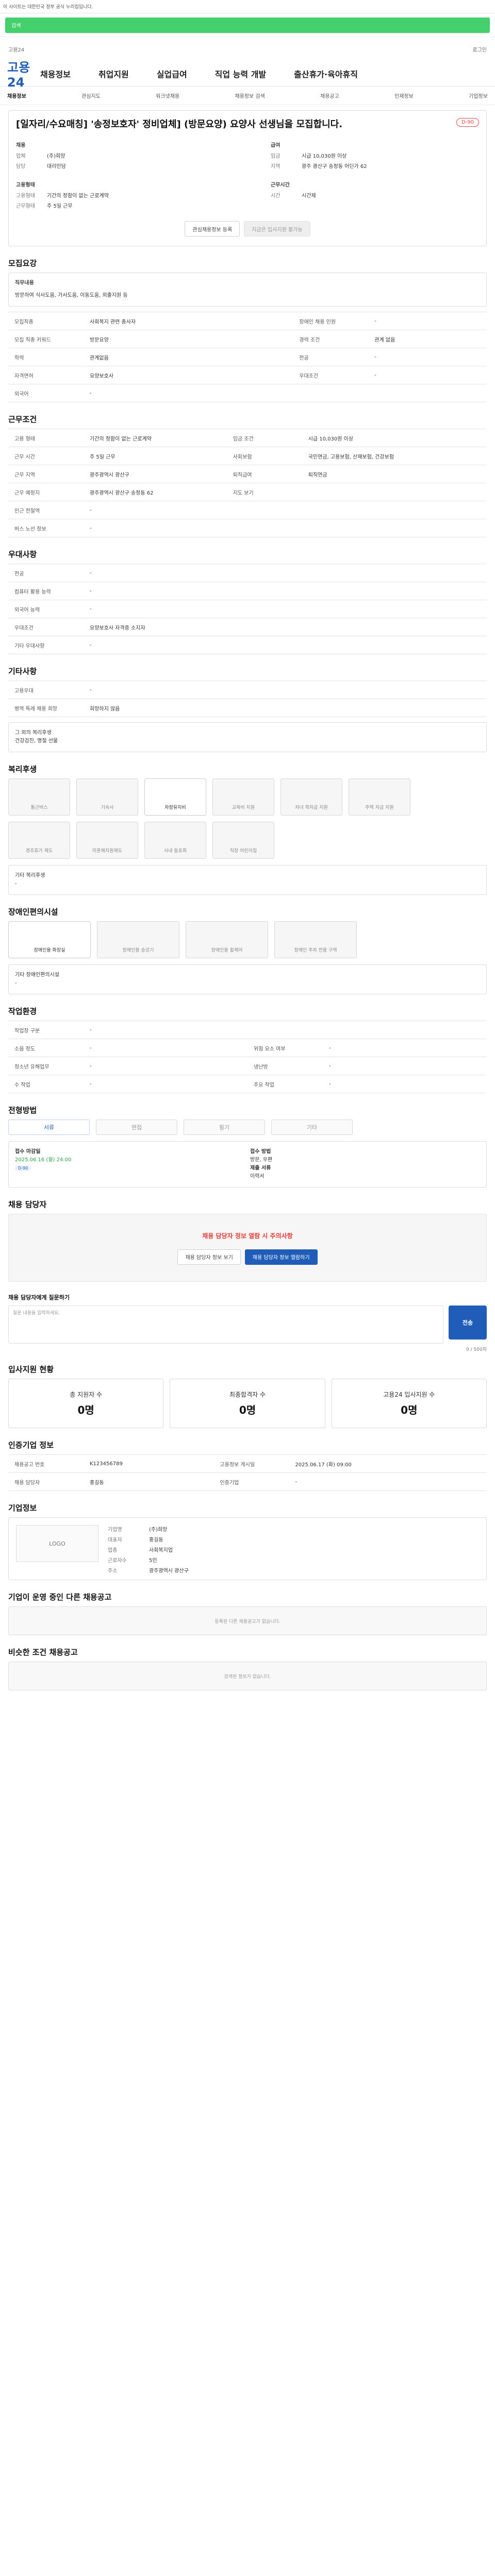 Image resolution: width=495 pixels, height=2576 pixels. I want to click on dday-badge: D-90, so click(468, 122).